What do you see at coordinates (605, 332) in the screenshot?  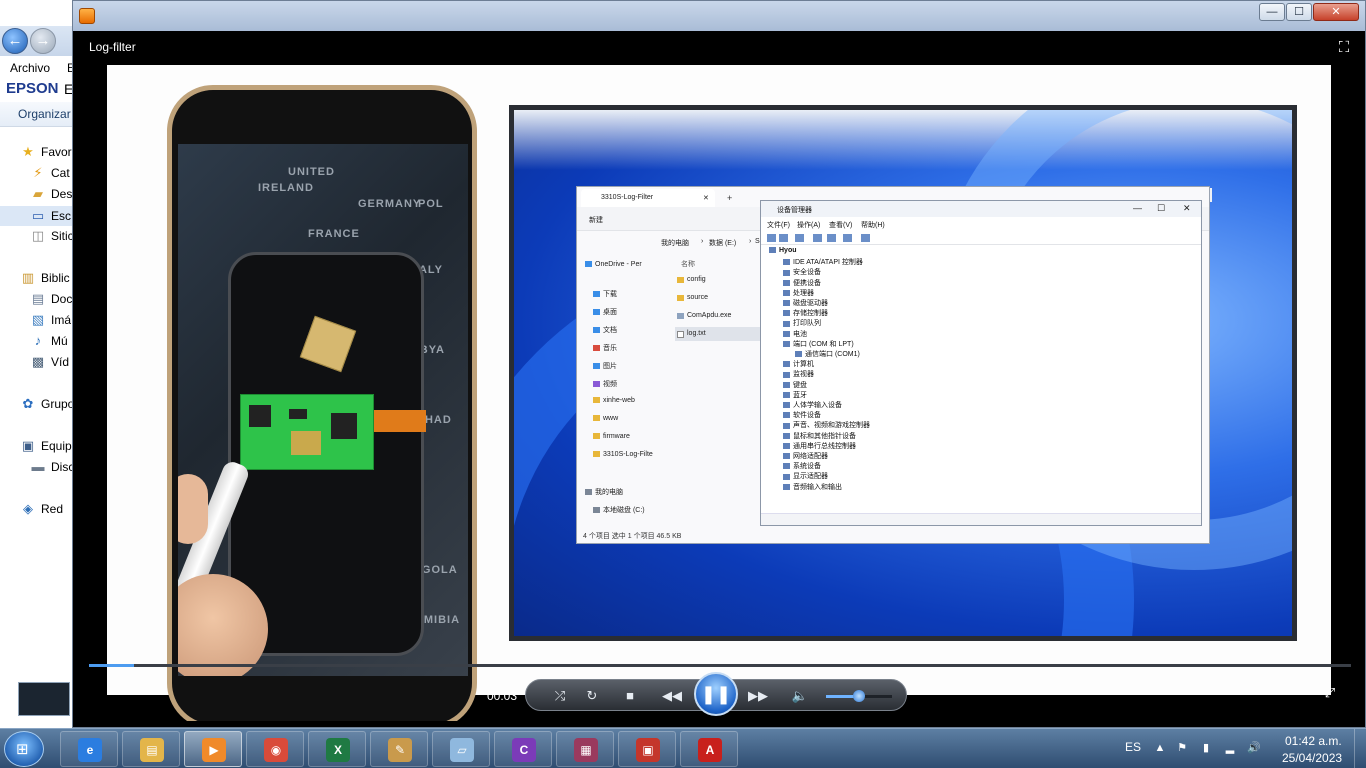 I see `sidebar-item: 文档` at bounding box center [605, 332].